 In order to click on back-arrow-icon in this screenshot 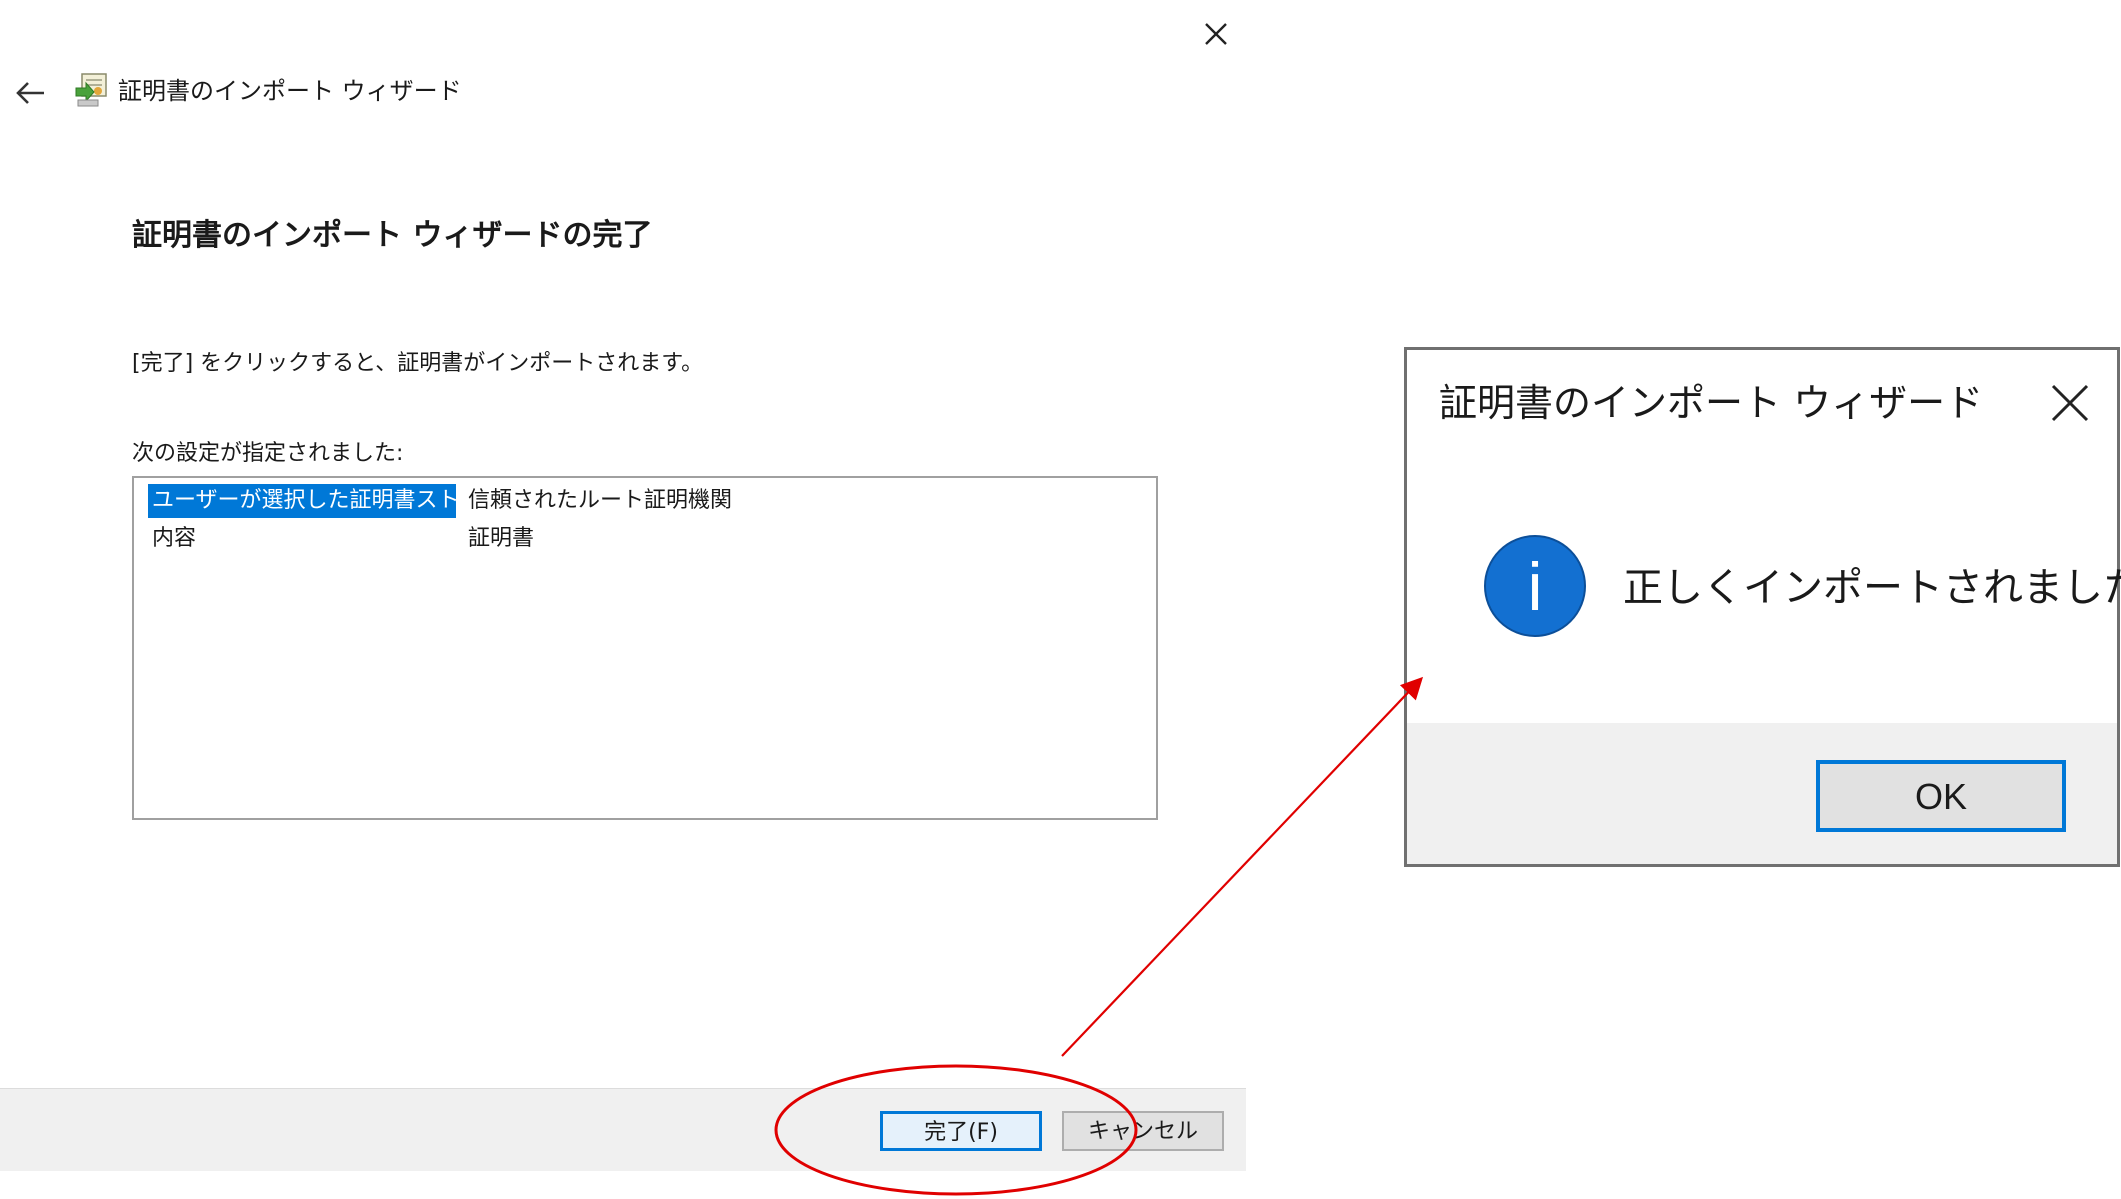, I will do `click(31, 93)`.